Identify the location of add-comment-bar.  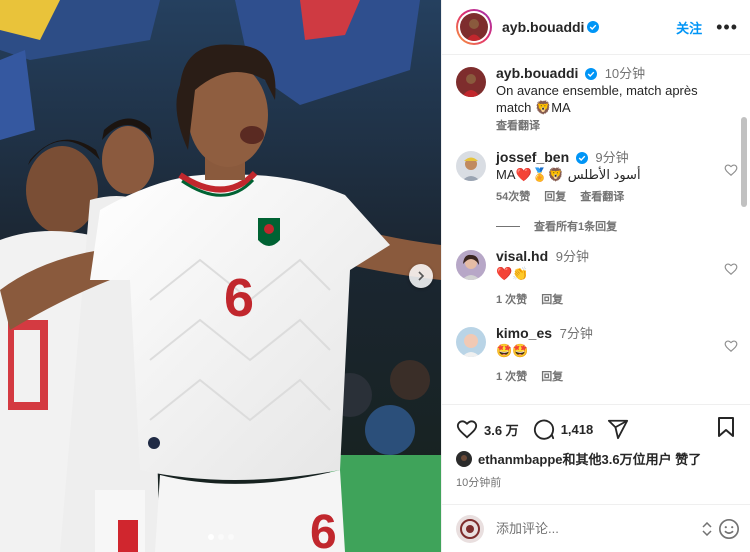
(596, 528).